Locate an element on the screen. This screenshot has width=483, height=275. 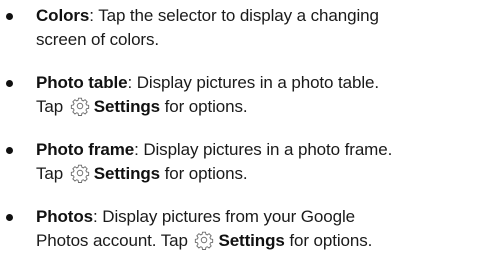
item-term: Colors is located at coordinates (63, 15).